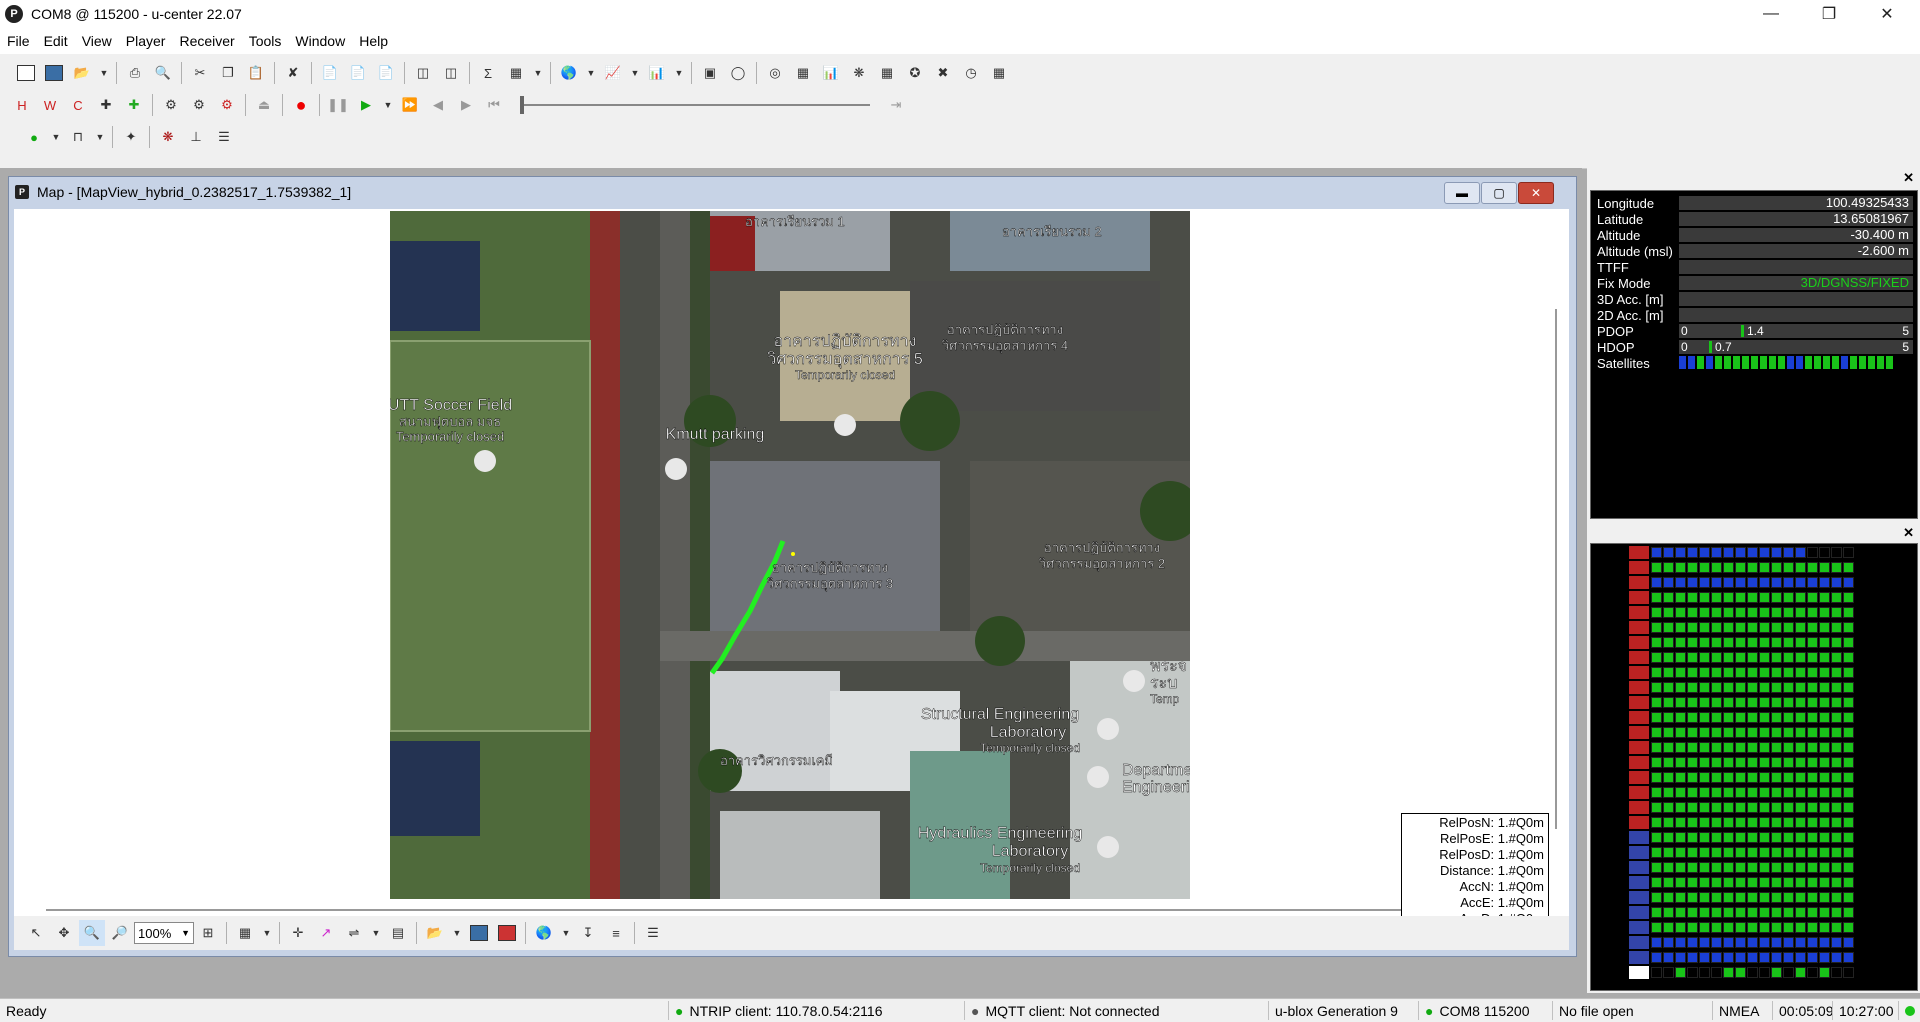 Image resolution: width=1920 pixels, height=1022 pixels. What do you see at coordinates (522, 105) in the screenshot?
I see `slider-thumb` at bounding box center [522, 105].